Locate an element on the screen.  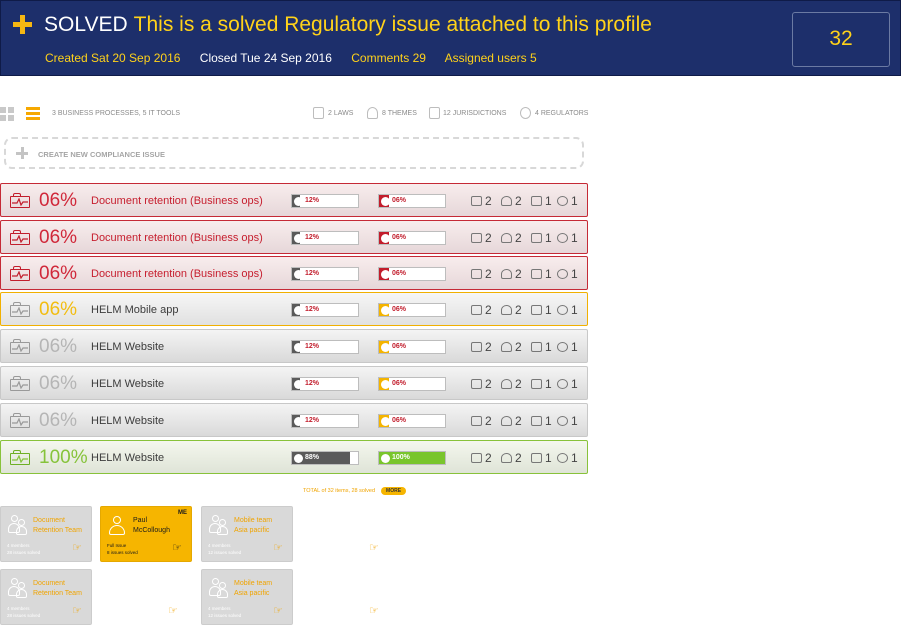
grid-view-icon is located at coordinates (7, 114).